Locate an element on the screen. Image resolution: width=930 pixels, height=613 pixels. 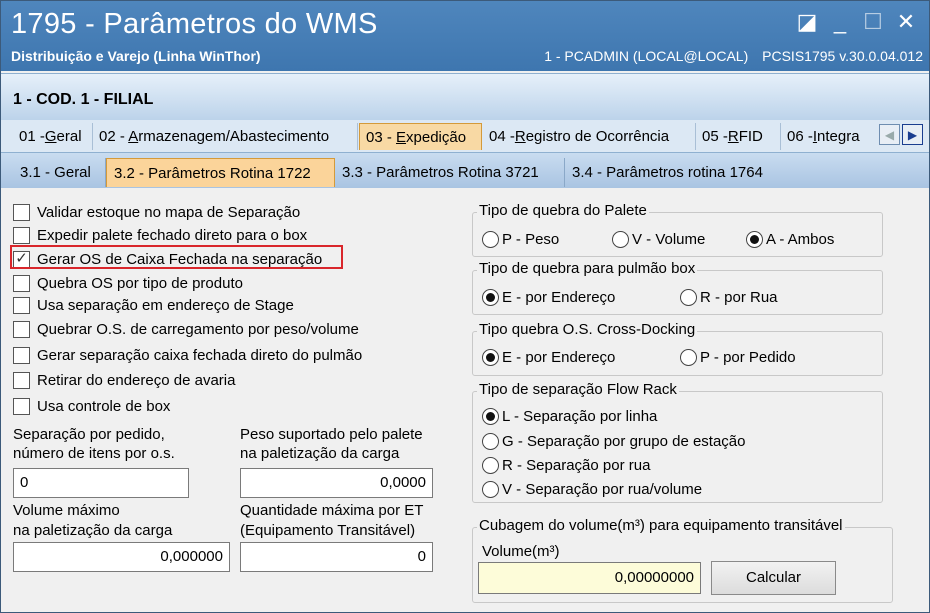
volume-label-line2: na paletização da carga is located at coordinates (93, 530).